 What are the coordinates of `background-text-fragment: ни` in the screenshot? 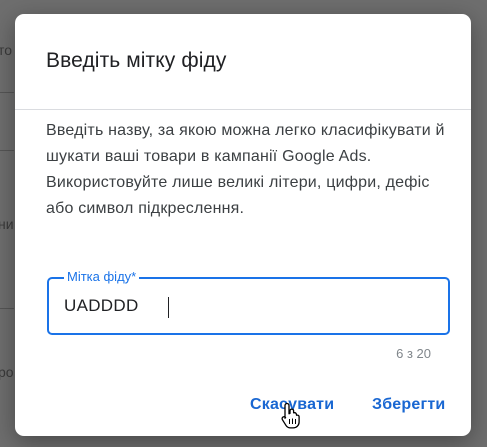 It's located at (7, 224).